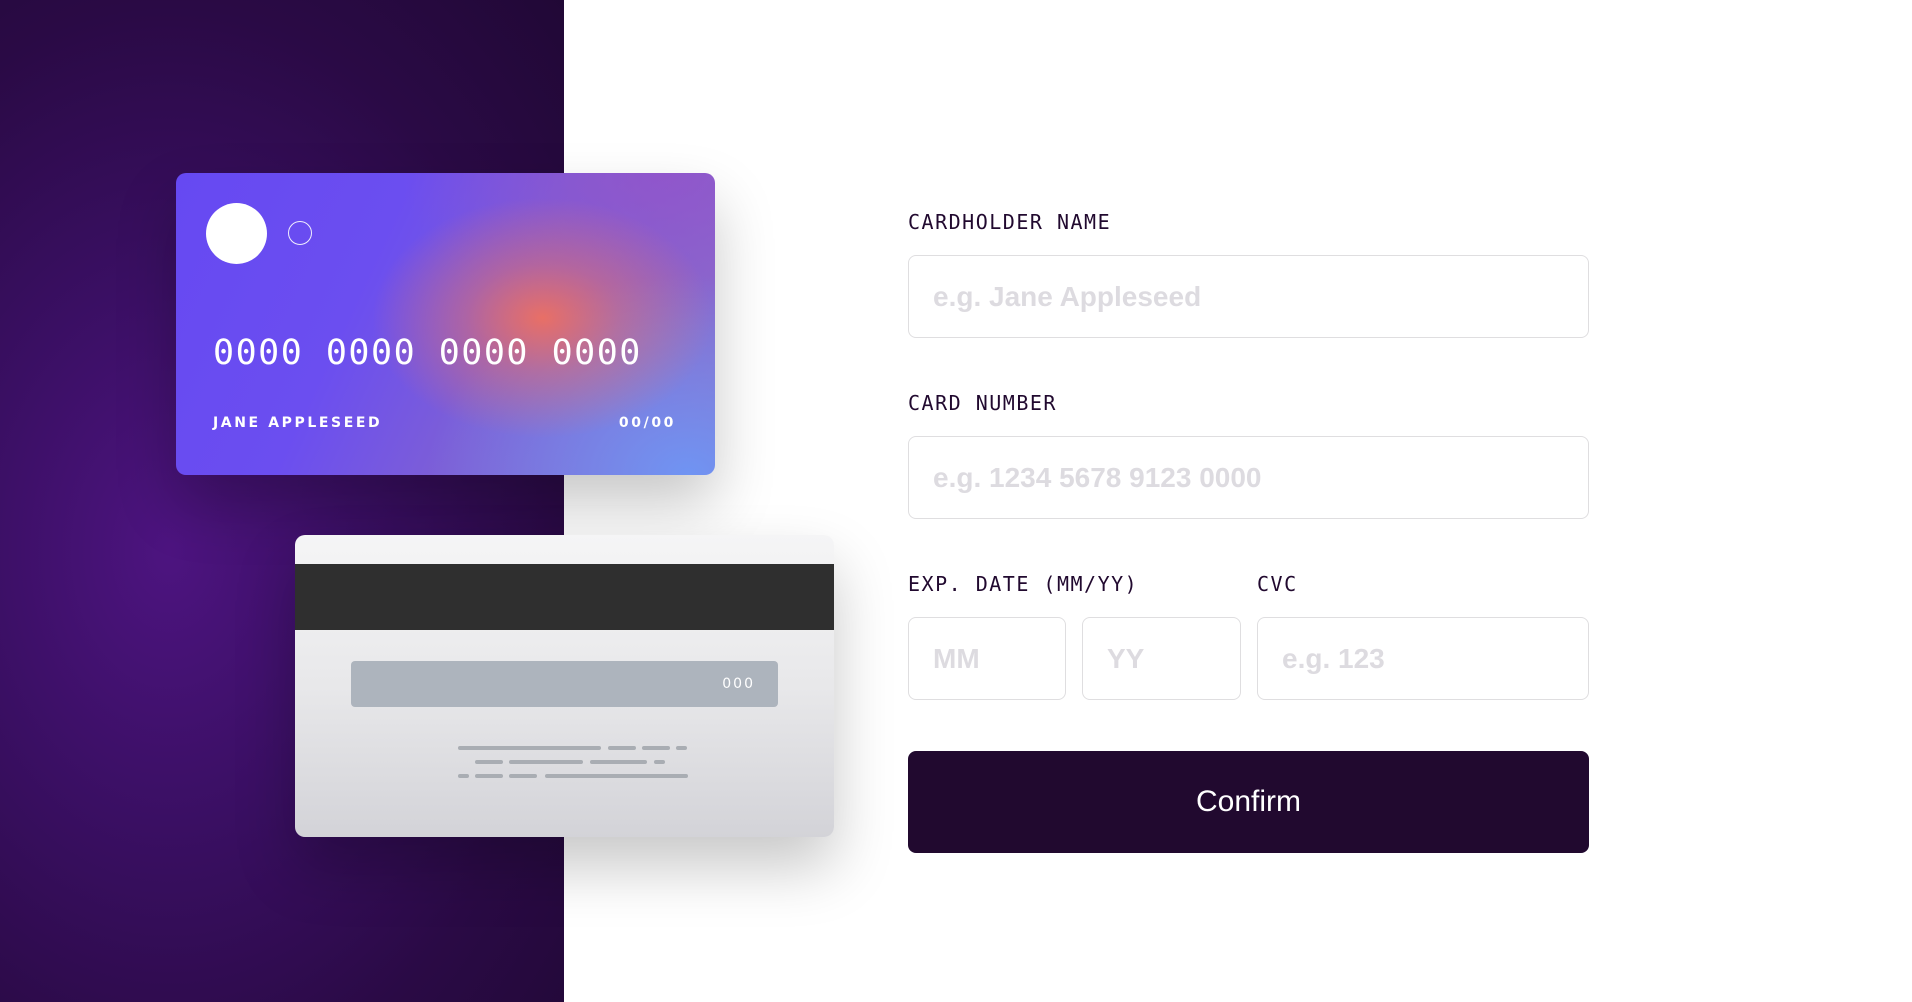  Describe the element at coordinates (1277, 584) in the screenshot. I see `cvc-label: CVC` at that location.